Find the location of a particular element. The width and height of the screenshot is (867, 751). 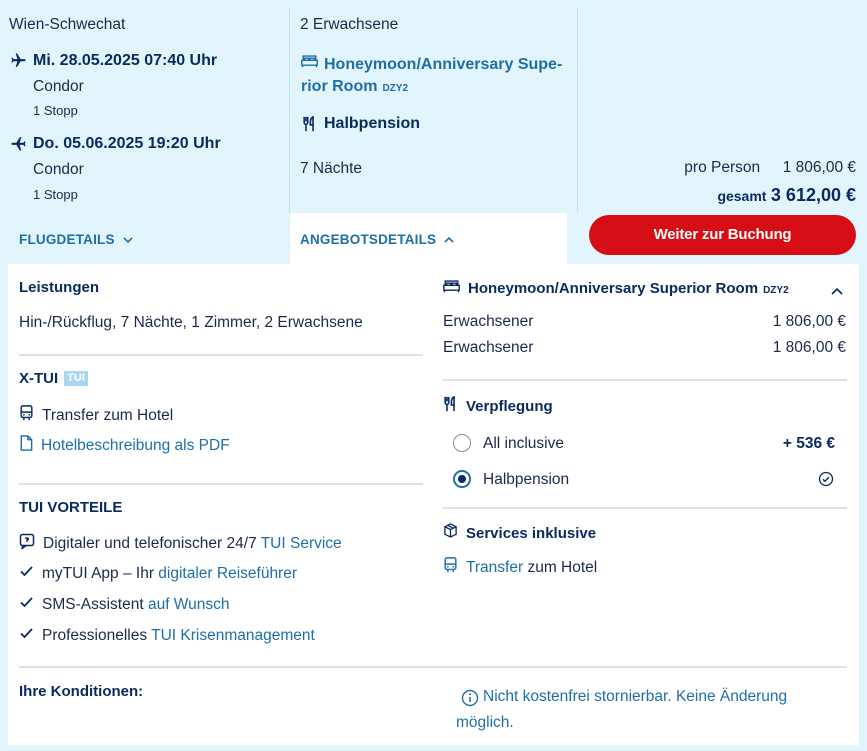

services-heading: Leistungen is located at coordinates (59, 287).